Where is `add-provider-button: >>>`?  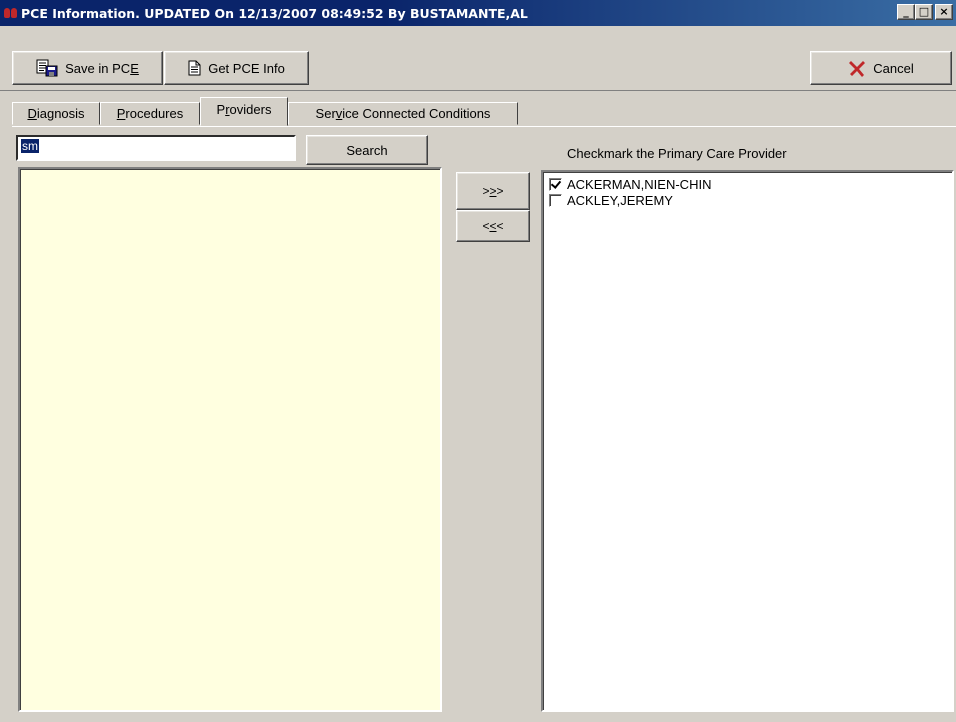
add-provider-button: >>> is located at coordinates (493, 191).